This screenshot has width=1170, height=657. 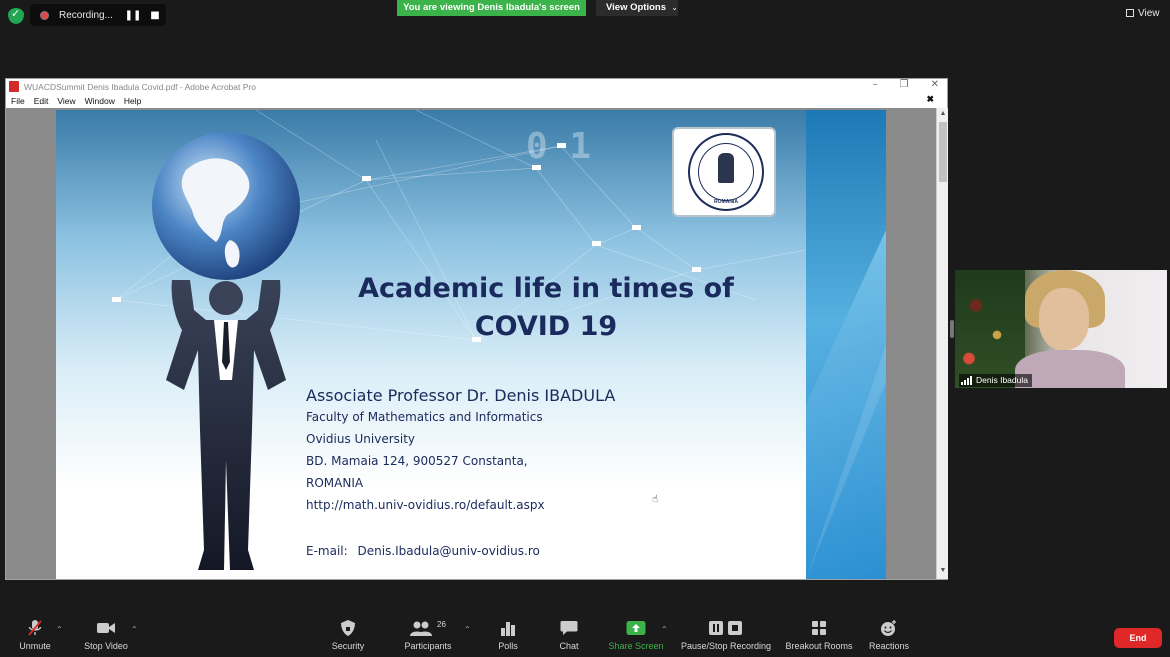 I want to click on grid-view-icon, so click(x=1130, y=13).